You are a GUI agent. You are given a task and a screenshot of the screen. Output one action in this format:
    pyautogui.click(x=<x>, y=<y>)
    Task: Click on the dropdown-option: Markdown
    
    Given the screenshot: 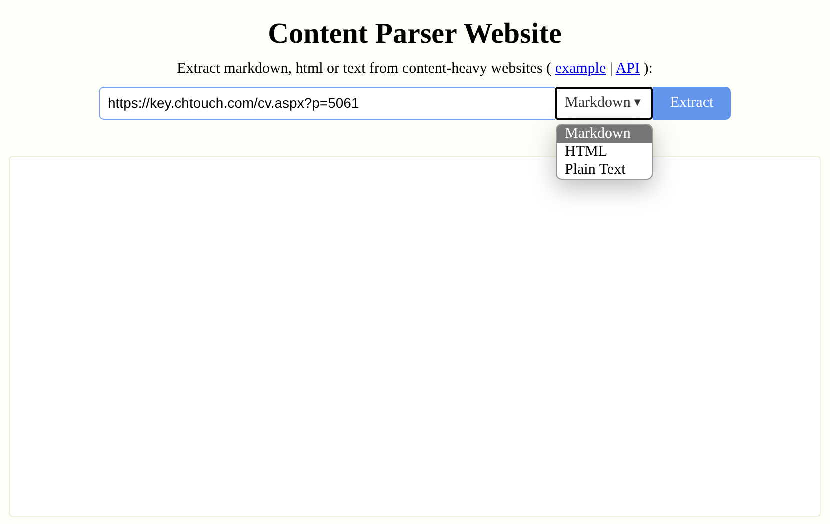 What is the action you would take?
    pyautogui.click(x=604, y=133)
    